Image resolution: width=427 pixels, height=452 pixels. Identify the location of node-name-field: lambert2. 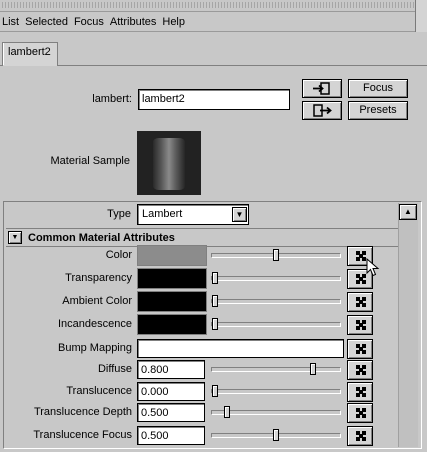
(214, 99).